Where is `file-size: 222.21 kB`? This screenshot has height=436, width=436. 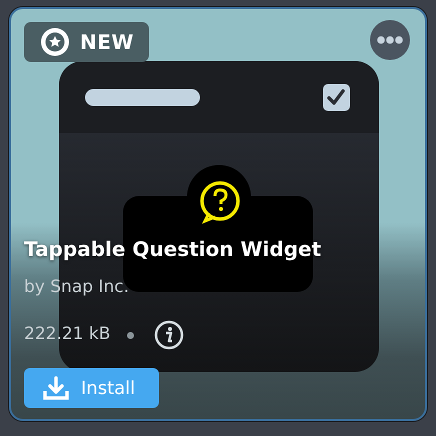 file-size: 222.21 kB is located at coordinates (67, 334).